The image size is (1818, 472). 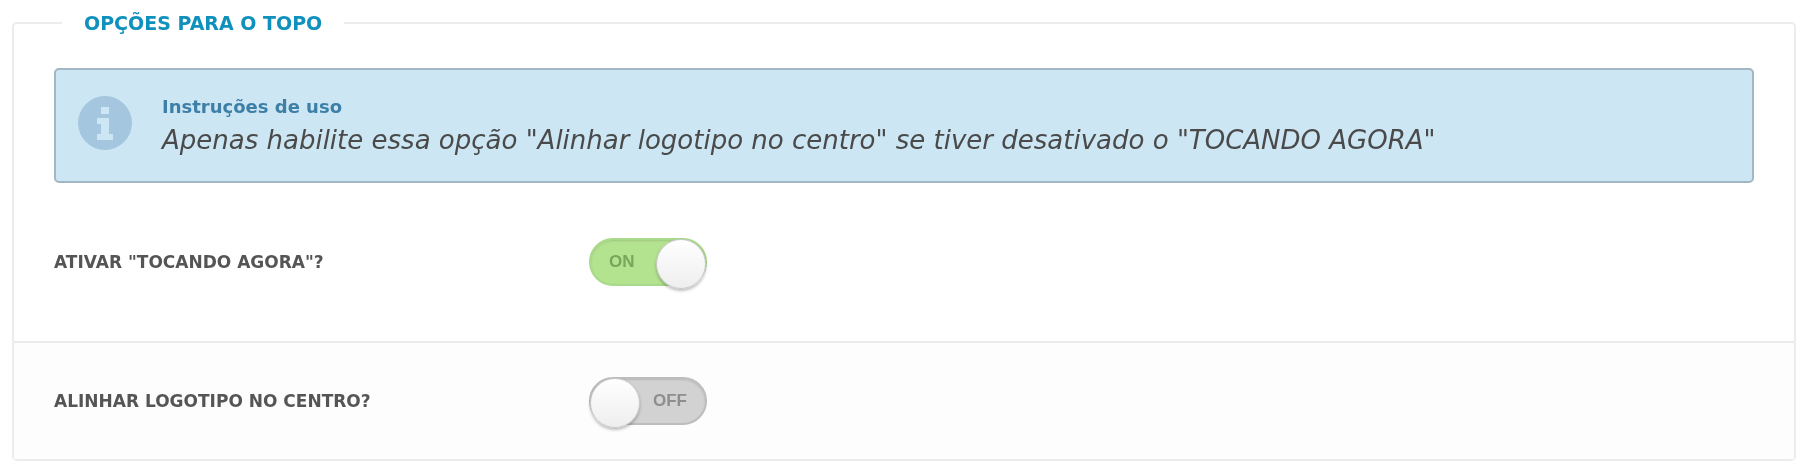 What do you see at coordinates (799, 140) in the screenshot?
I see `info-text: Apenas habilite essa opção "Alinhar logotipo no centro" se tiver desativado o "TOCANDO AGORA"` at bounding box center [799, 140].